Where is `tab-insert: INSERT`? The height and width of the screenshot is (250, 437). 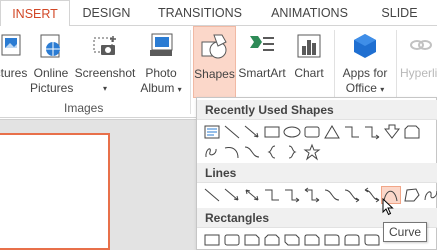 tab-insert: INSERT is located at coordinates (35, 13).